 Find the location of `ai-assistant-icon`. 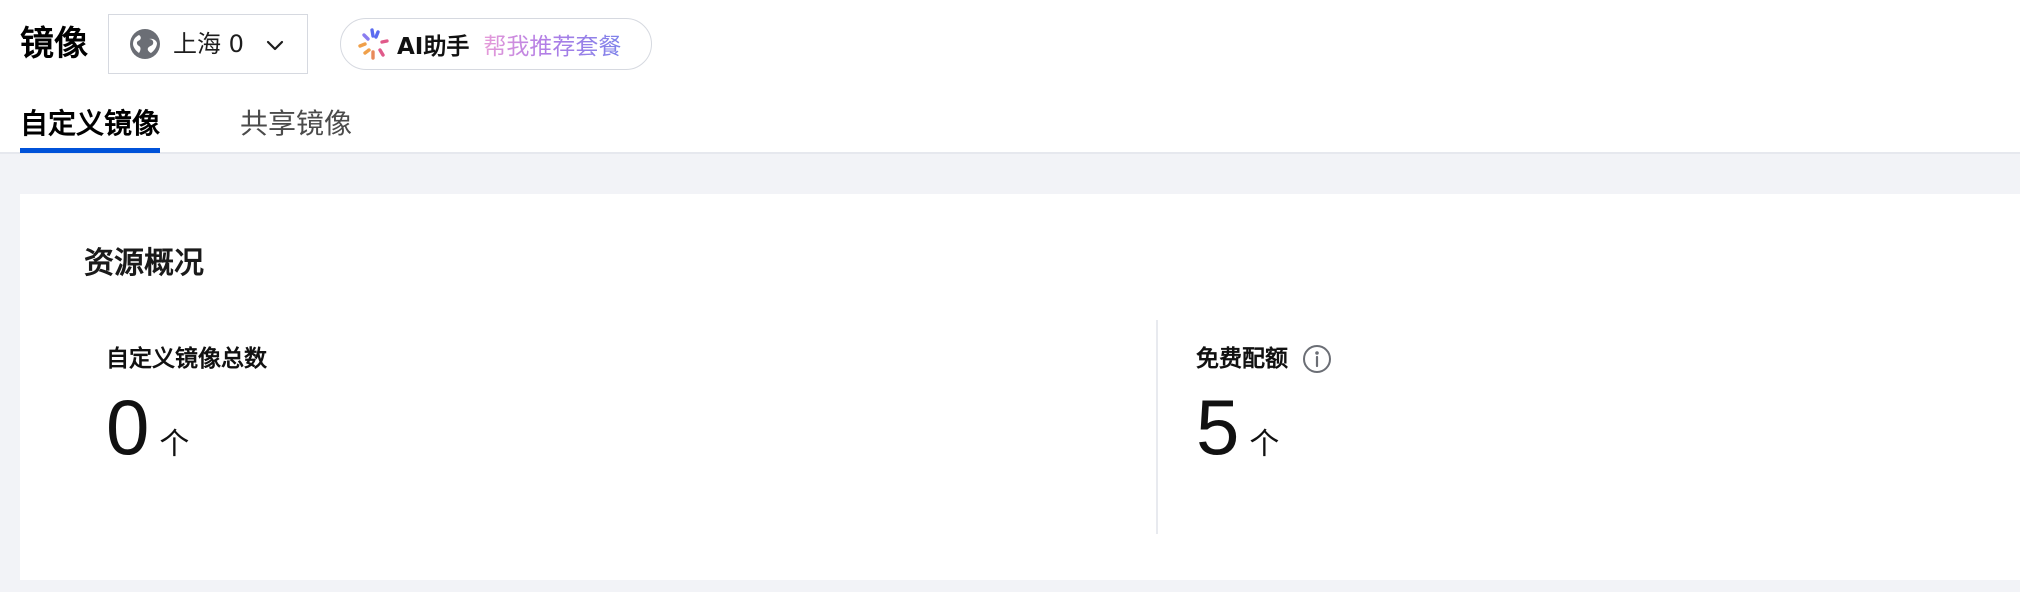

ai-assistant-icon is located at coordinates (373, 44).